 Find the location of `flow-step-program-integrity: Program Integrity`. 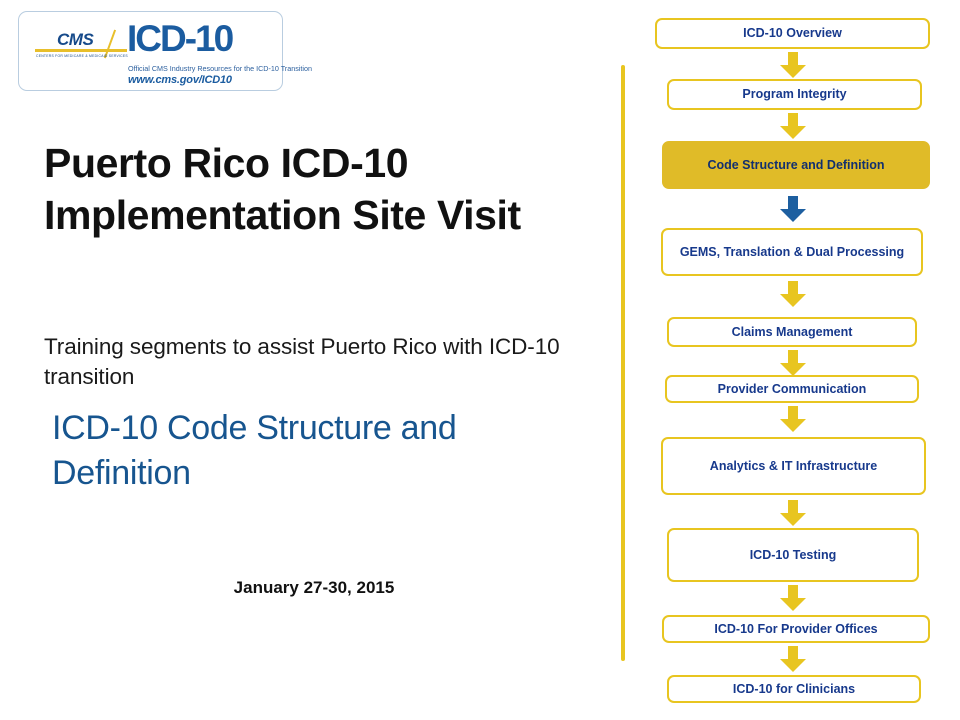

flow-step-program-integrity: Program Integrity is located at coordinates (794, 94).